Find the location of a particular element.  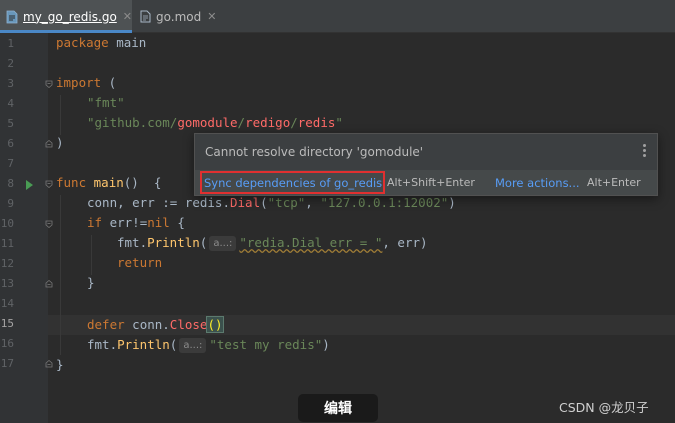

code-text: conn, err := redis. is located at coordinates (158, 202).